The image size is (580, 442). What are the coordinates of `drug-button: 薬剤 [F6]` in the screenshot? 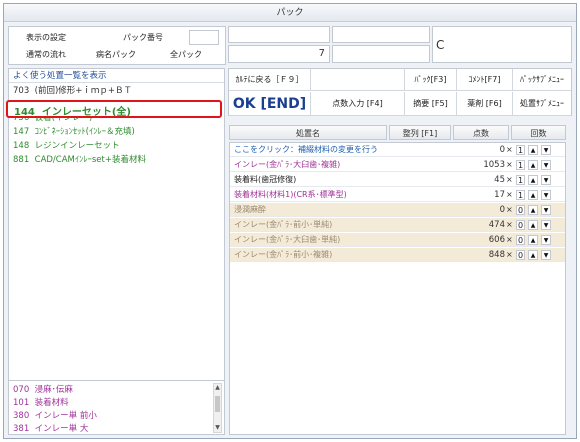 It's located at (485, 104).